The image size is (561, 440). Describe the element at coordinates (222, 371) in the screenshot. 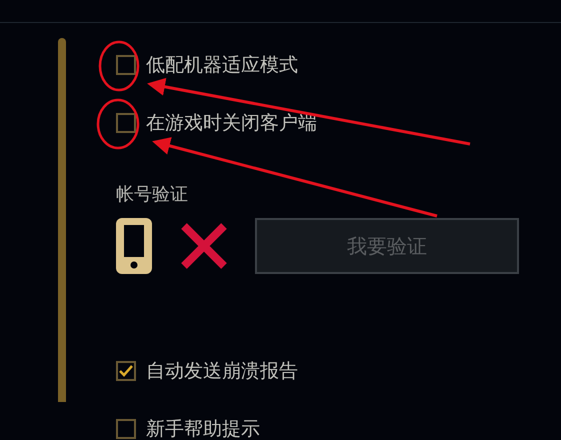

I see `option-label: 自动发送崩溃报告` at that location.